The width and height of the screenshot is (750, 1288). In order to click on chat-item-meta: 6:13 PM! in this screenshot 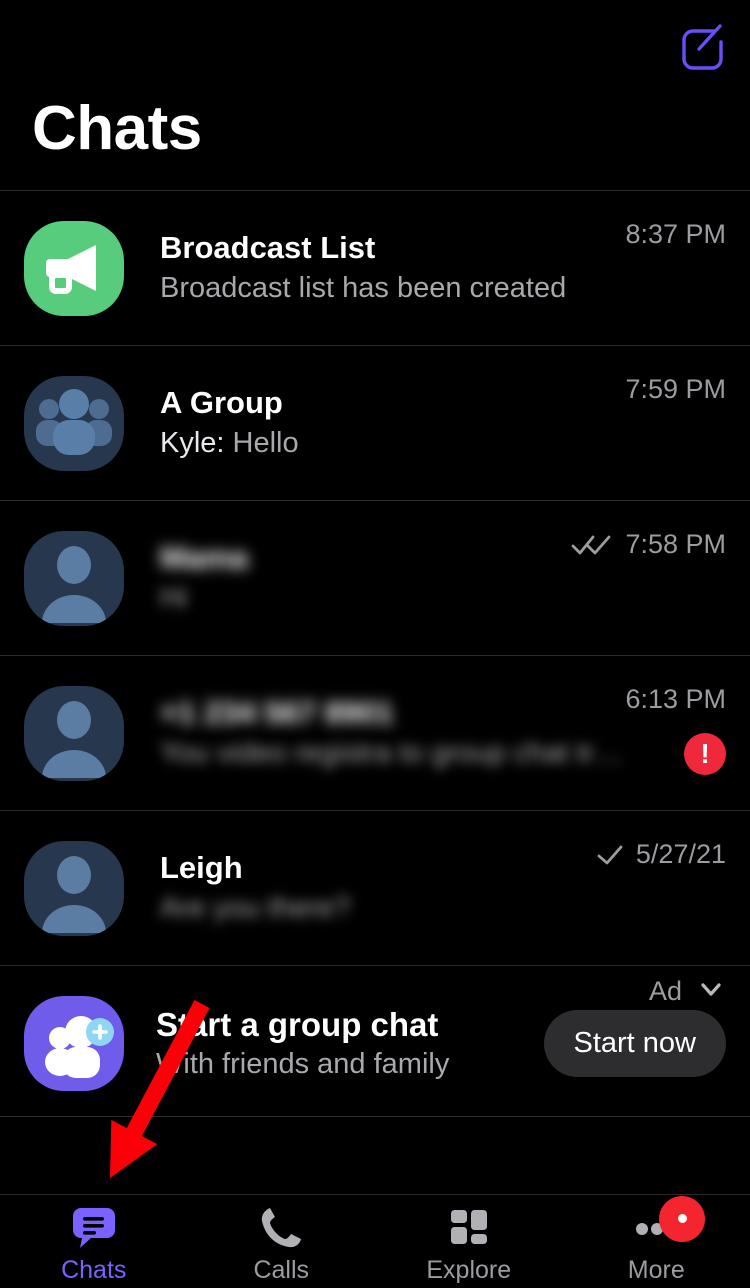, I will do `click(675, 715)`.